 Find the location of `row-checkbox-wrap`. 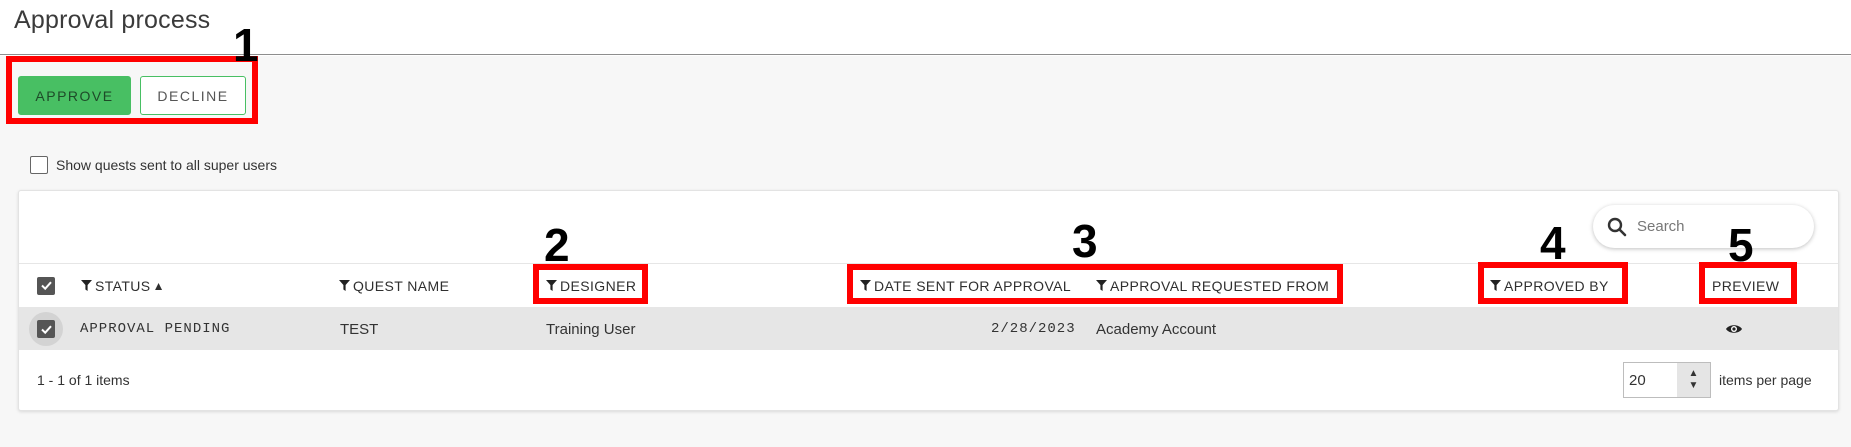

row-checkbox-wrap is located at coordinates (46, 329).